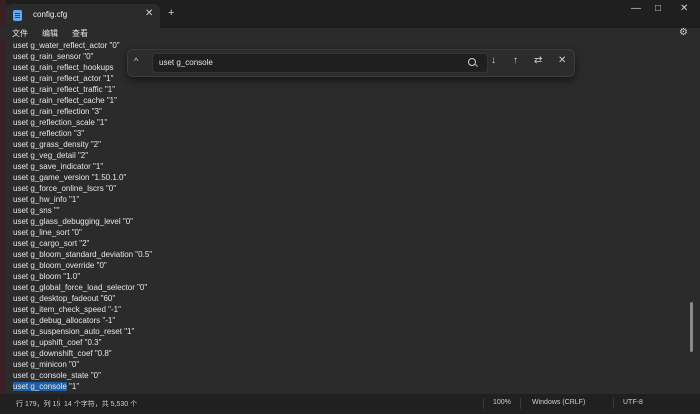 Image resolution: width=700 pixels, height=414 pixels. What do you see at coordinates (62, 353) in the screenshot?
I see `editor-line: uset g_downshift_coef "0.8"` at bounding box center [62, 353].